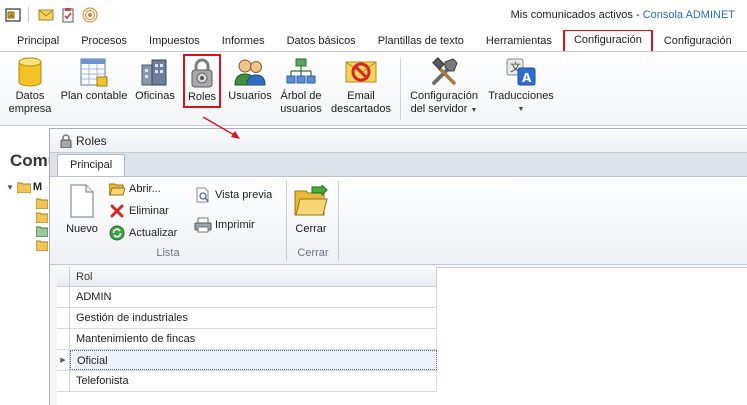 This screenshot has width=747, height=405. Describe the element at coordinates (243, 41) in the screenshot. I see `tab-informes: Informes` at that location.